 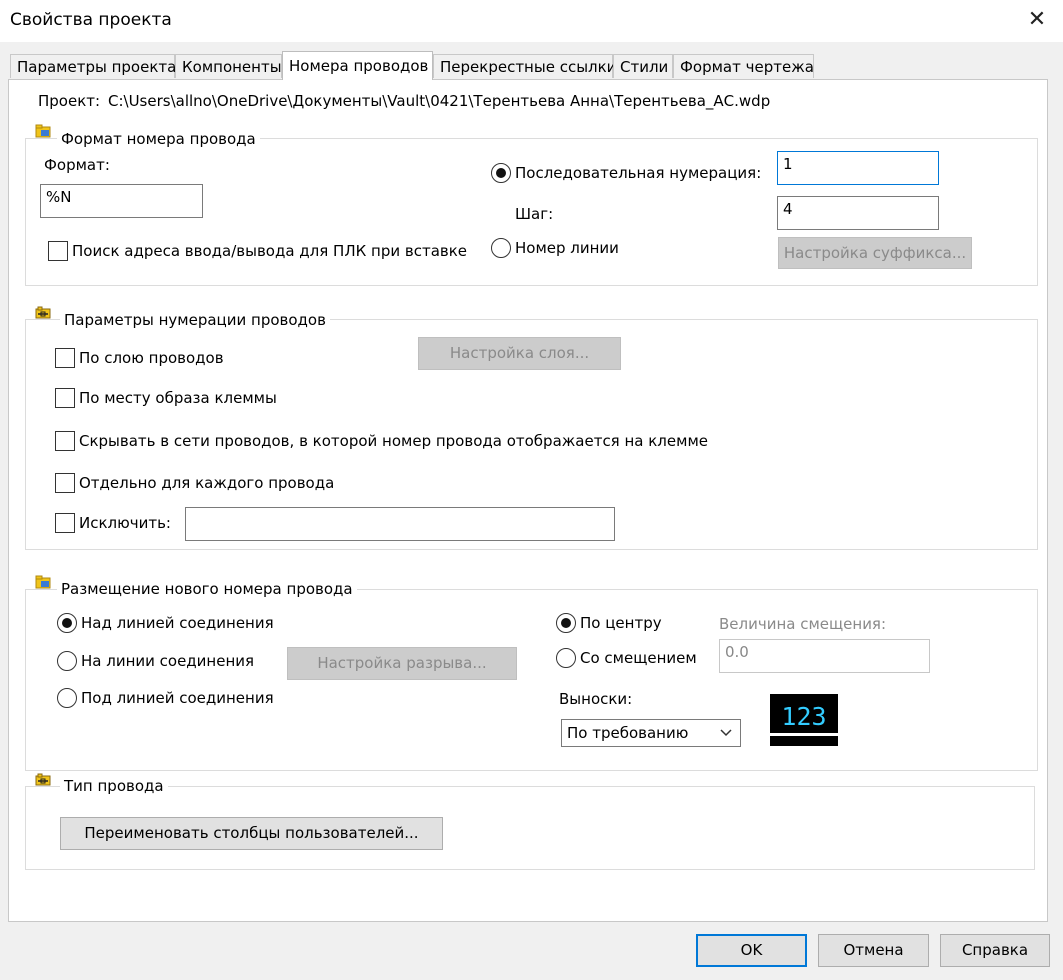 What do you see at coordinates (121, 201) in the screenshot?
I see `format-input: %N` at bounding box center [121, 201].